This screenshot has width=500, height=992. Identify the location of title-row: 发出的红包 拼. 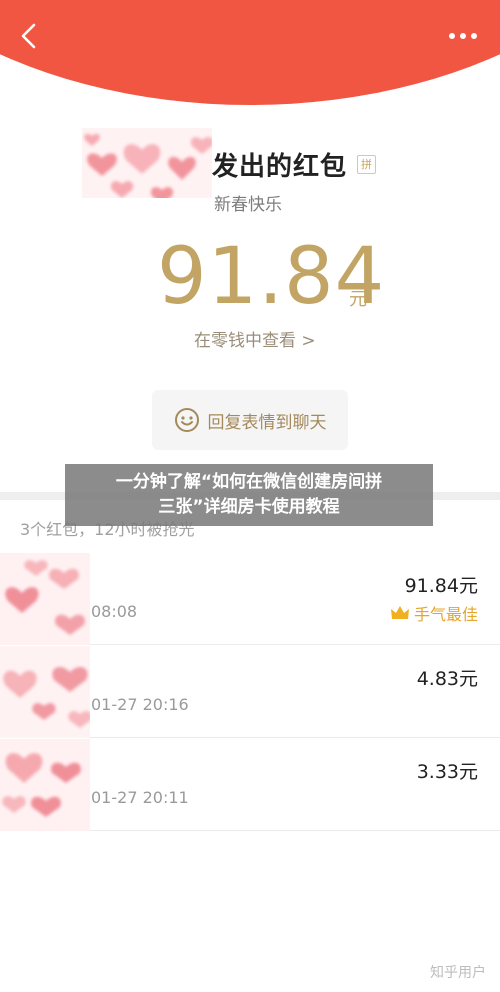
(294, 164).